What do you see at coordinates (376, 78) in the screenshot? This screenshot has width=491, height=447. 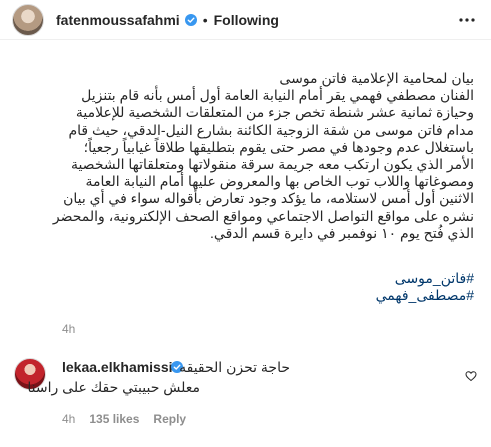 I see `caption-line: بيان لمحامية الإعلامية فاتن موسى` at bounding box center [376, 78].